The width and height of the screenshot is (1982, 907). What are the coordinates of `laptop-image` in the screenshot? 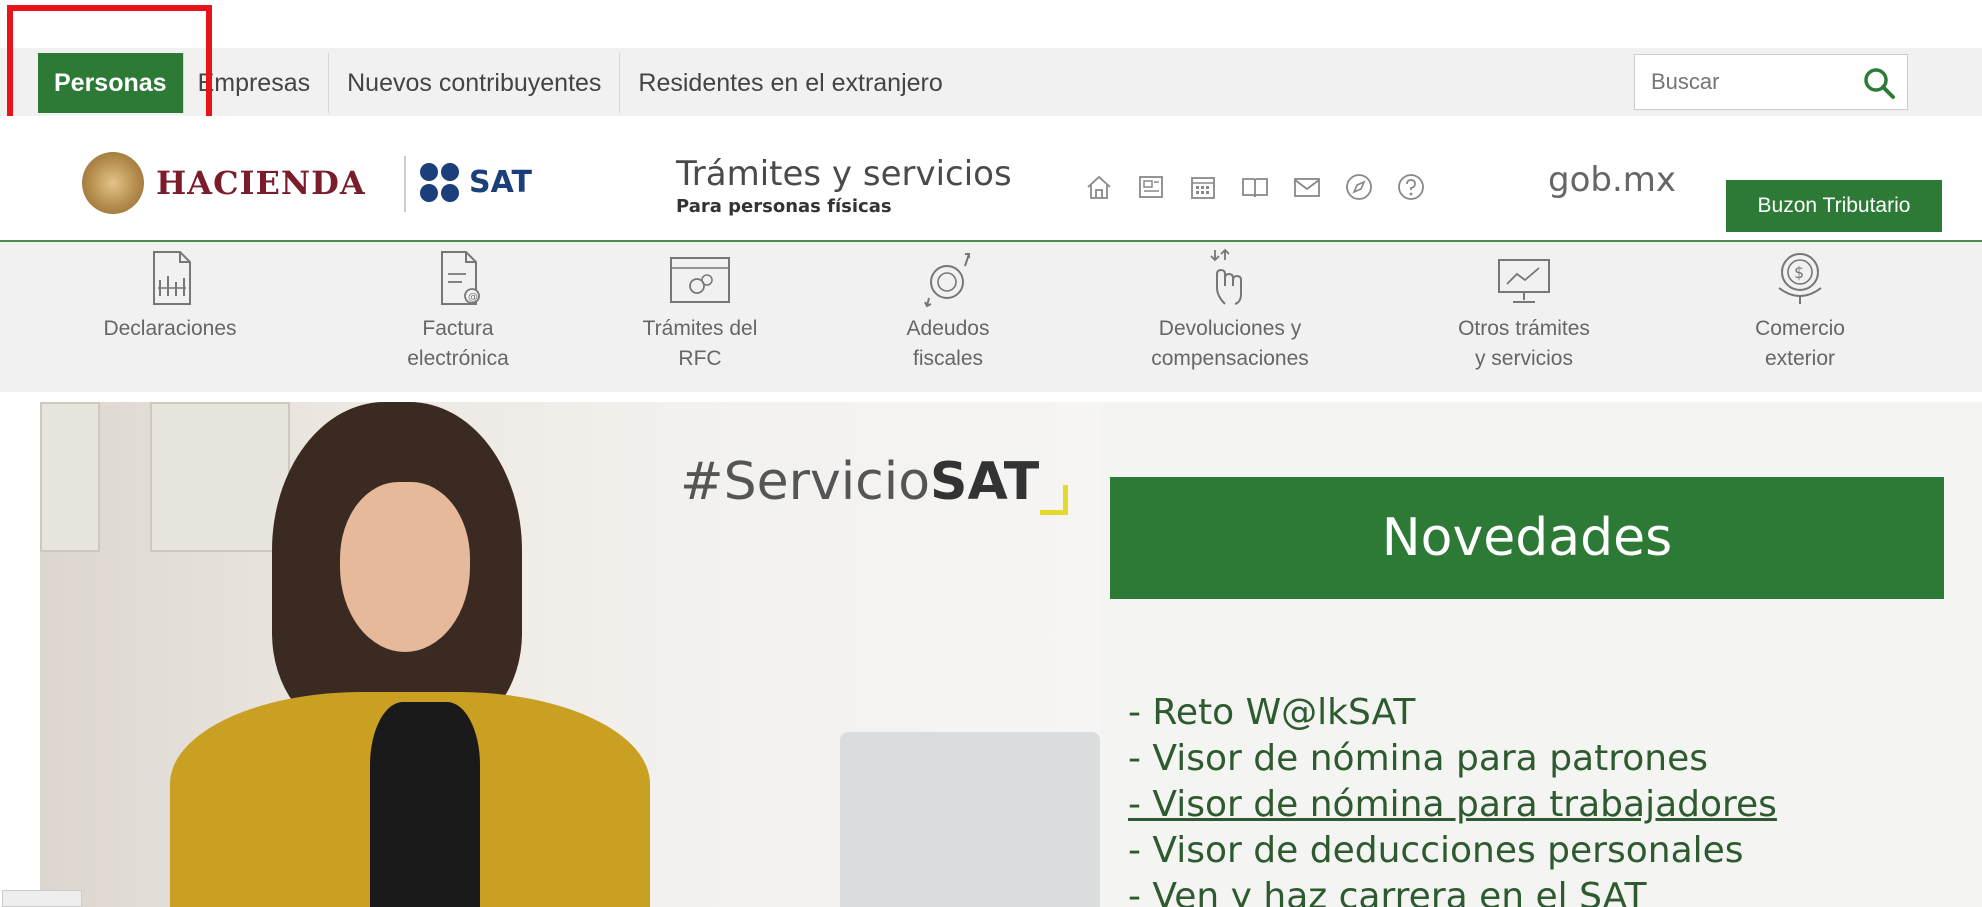 It's located at (970, 819).